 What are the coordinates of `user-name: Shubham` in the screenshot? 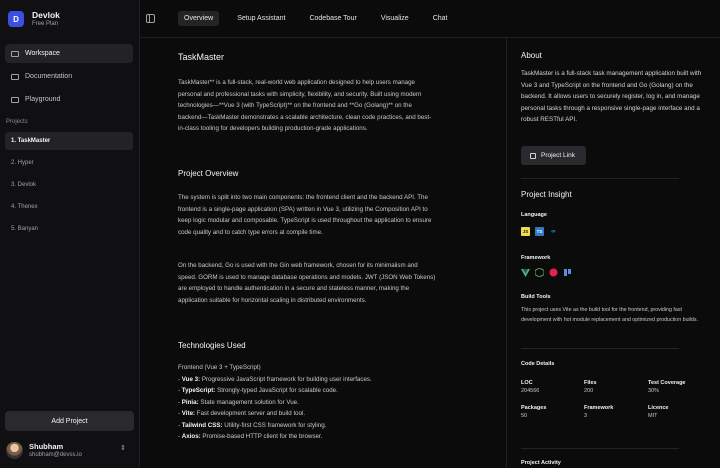 It's located at (46, 446).